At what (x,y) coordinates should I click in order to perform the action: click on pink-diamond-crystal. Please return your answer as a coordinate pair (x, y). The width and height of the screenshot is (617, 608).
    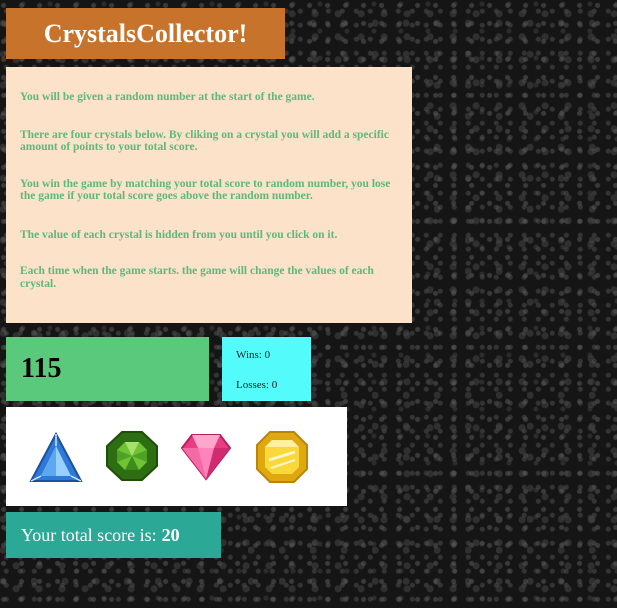
    Looking at the image, I should click on (206, 457).